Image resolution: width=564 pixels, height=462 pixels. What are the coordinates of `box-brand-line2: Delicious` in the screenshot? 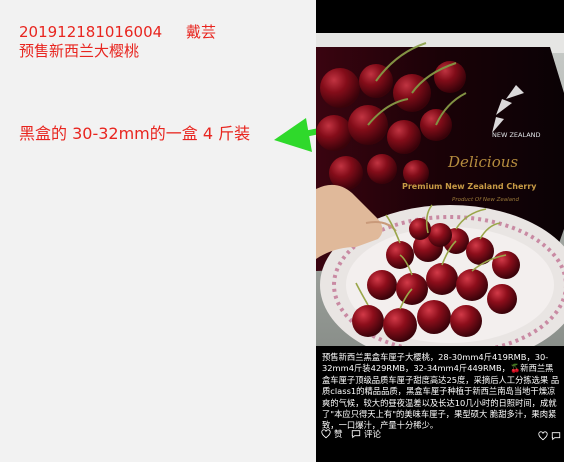 It's located at (482, 162).